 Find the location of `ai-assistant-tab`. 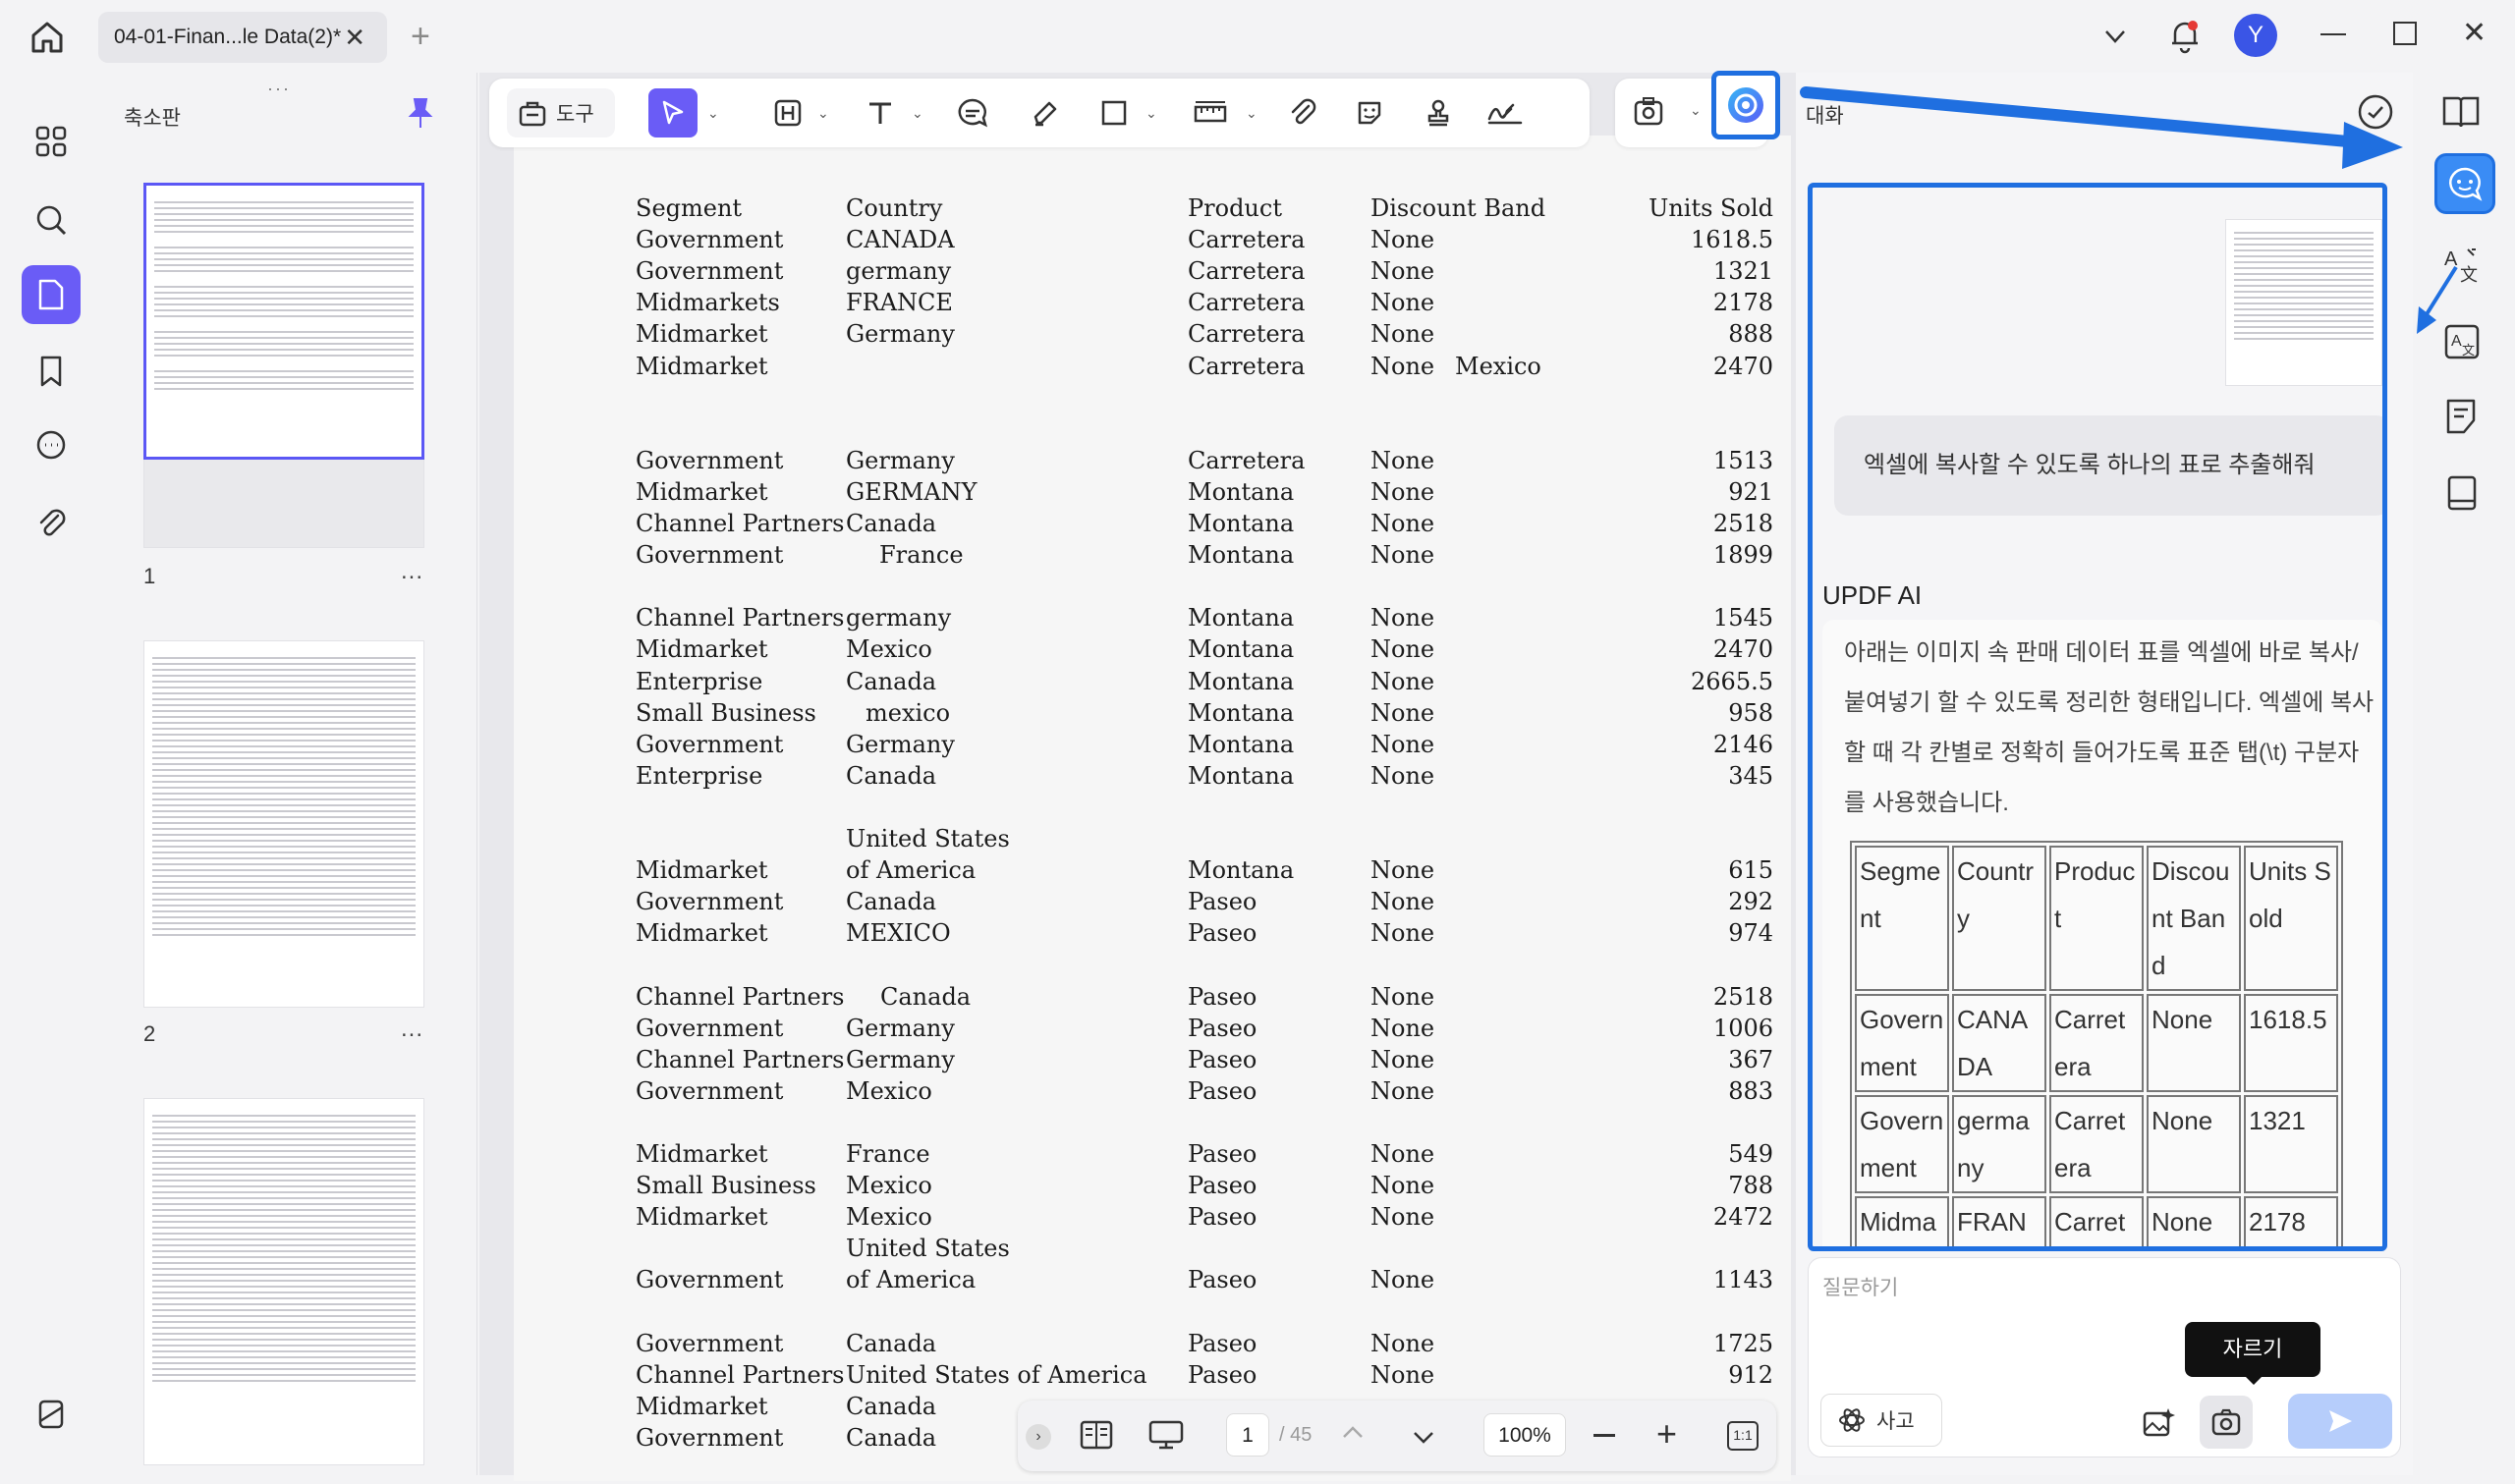

ai-assistant-tab is located at coordinates (2464, 183).